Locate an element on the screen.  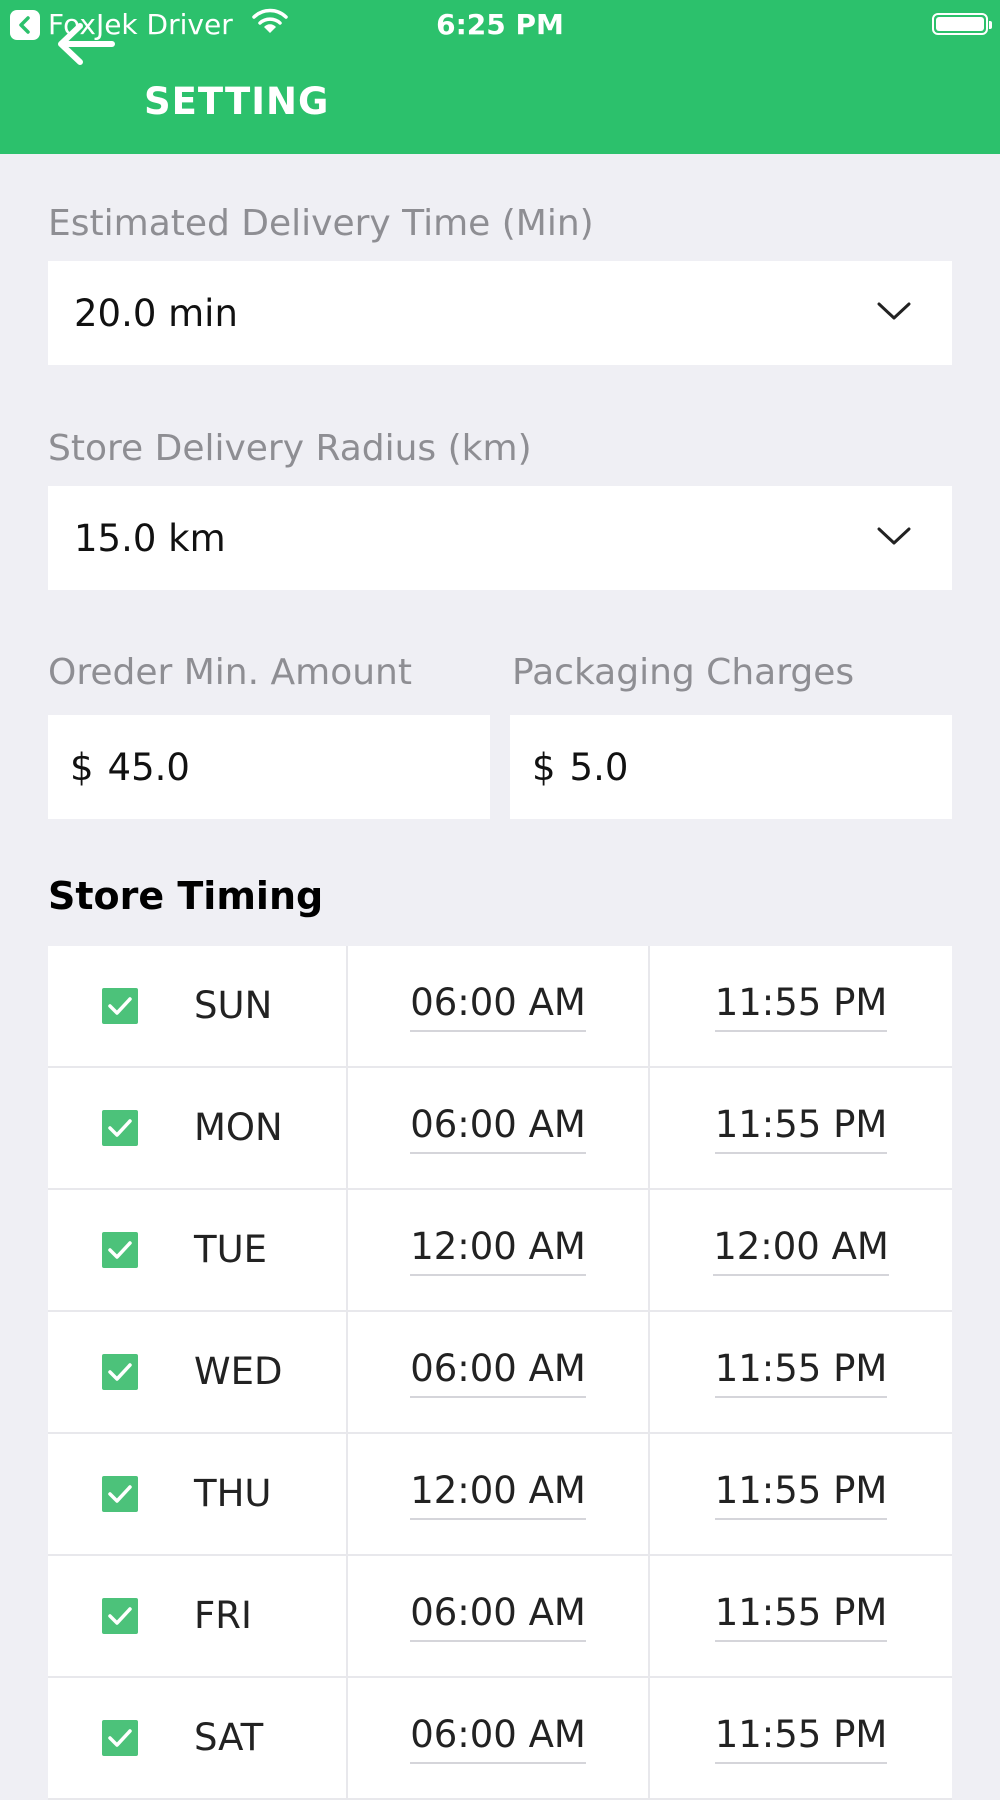
day-label: MON is located at coordinates (238, 1127).